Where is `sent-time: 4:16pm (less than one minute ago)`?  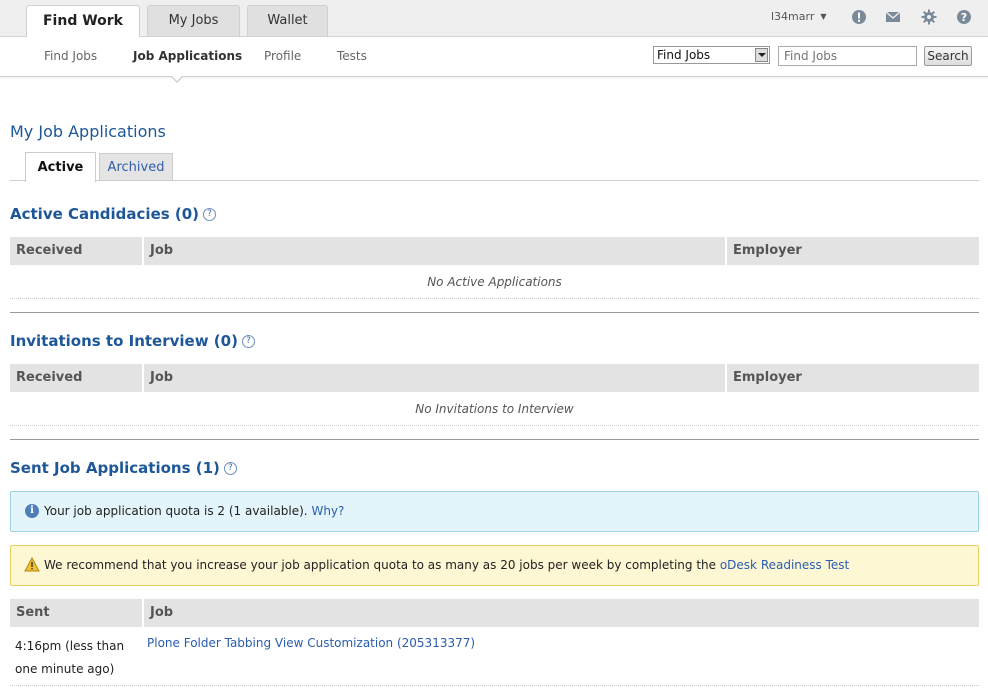
sent-time: 4:16pm (less than one minute ago) is located at coordinates (70, 657).